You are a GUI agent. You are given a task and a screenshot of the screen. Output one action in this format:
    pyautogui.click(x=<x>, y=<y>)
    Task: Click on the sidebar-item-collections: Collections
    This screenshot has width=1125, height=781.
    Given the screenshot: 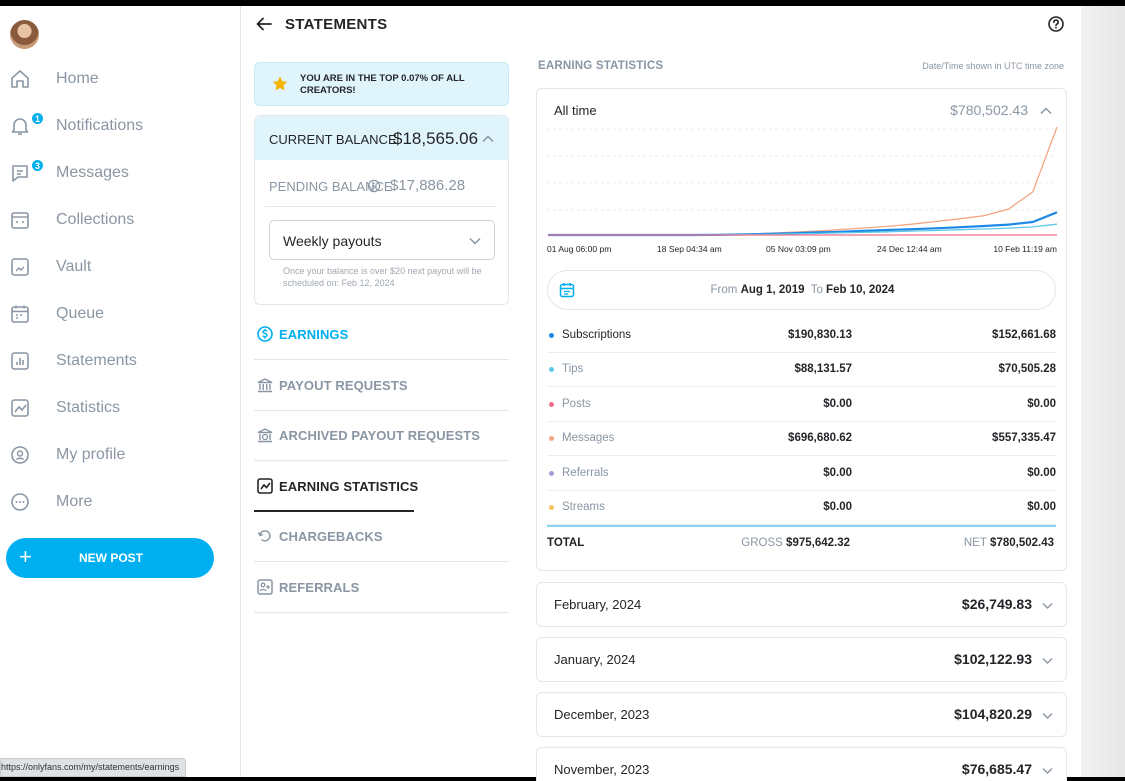 What is the action you would take?
    pyautogui.click(x=120, y=220)
    